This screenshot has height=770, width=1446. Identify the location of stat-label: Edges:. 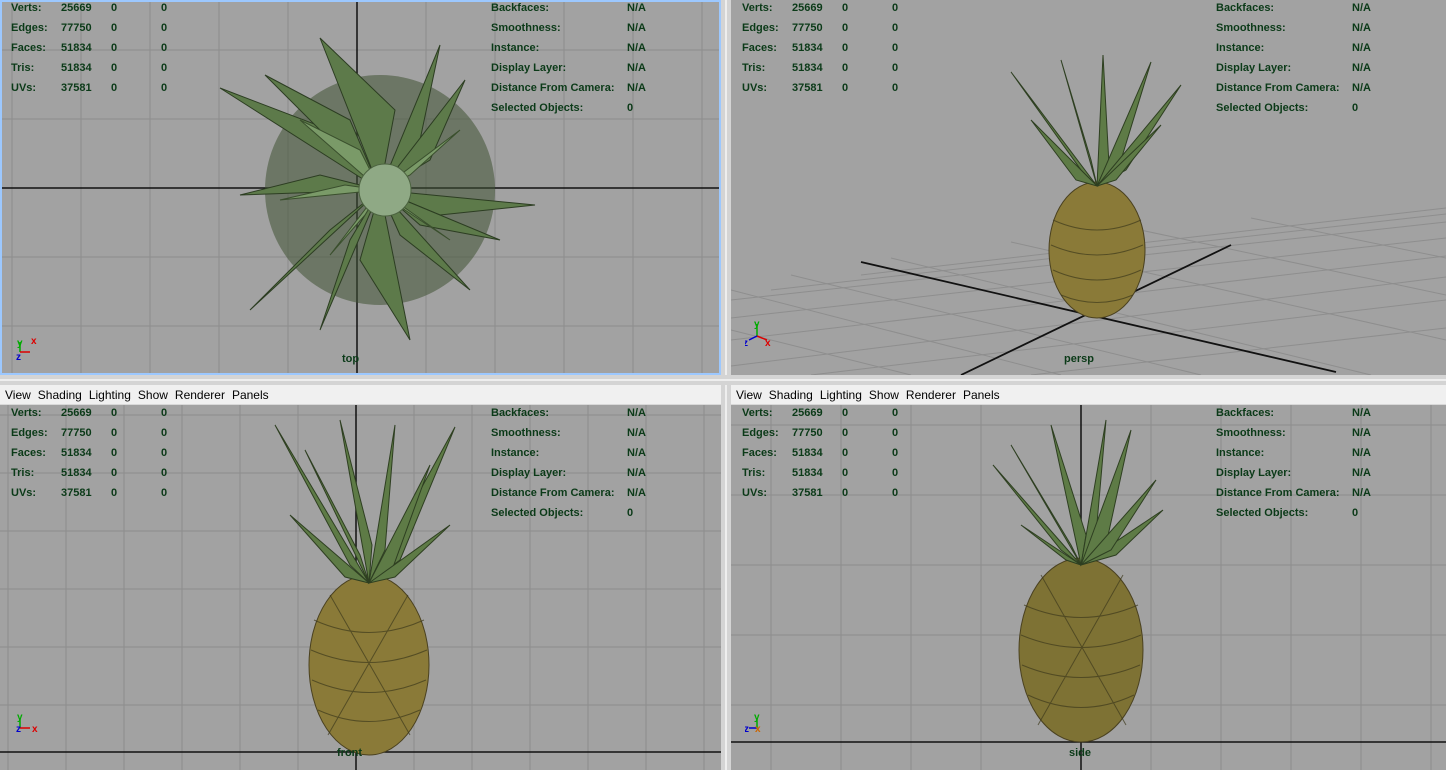
(760, 28).